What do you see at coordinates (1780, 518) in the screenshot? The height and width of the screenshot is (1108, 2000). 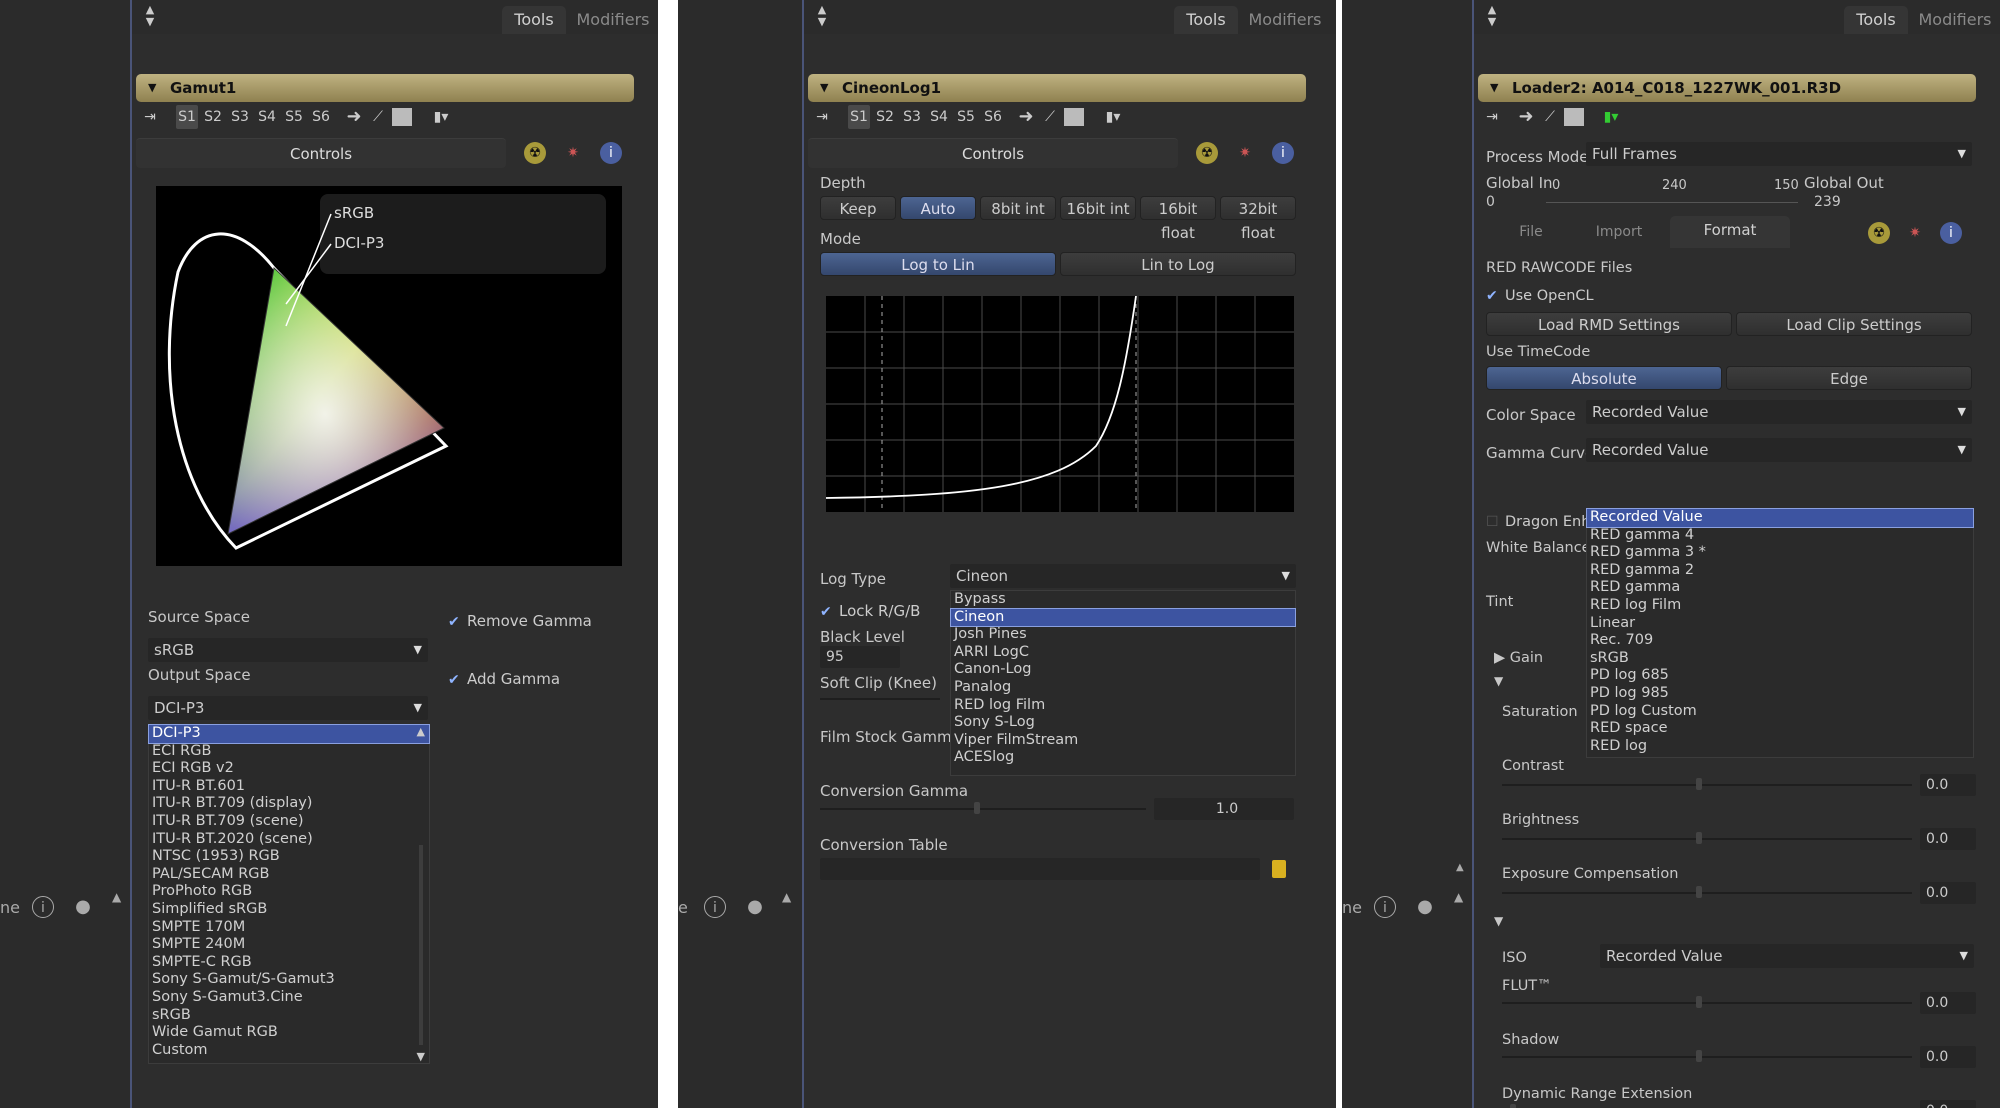 I see `gamma-curve-option: Recorded Value` at bounding box center [1780, 518].